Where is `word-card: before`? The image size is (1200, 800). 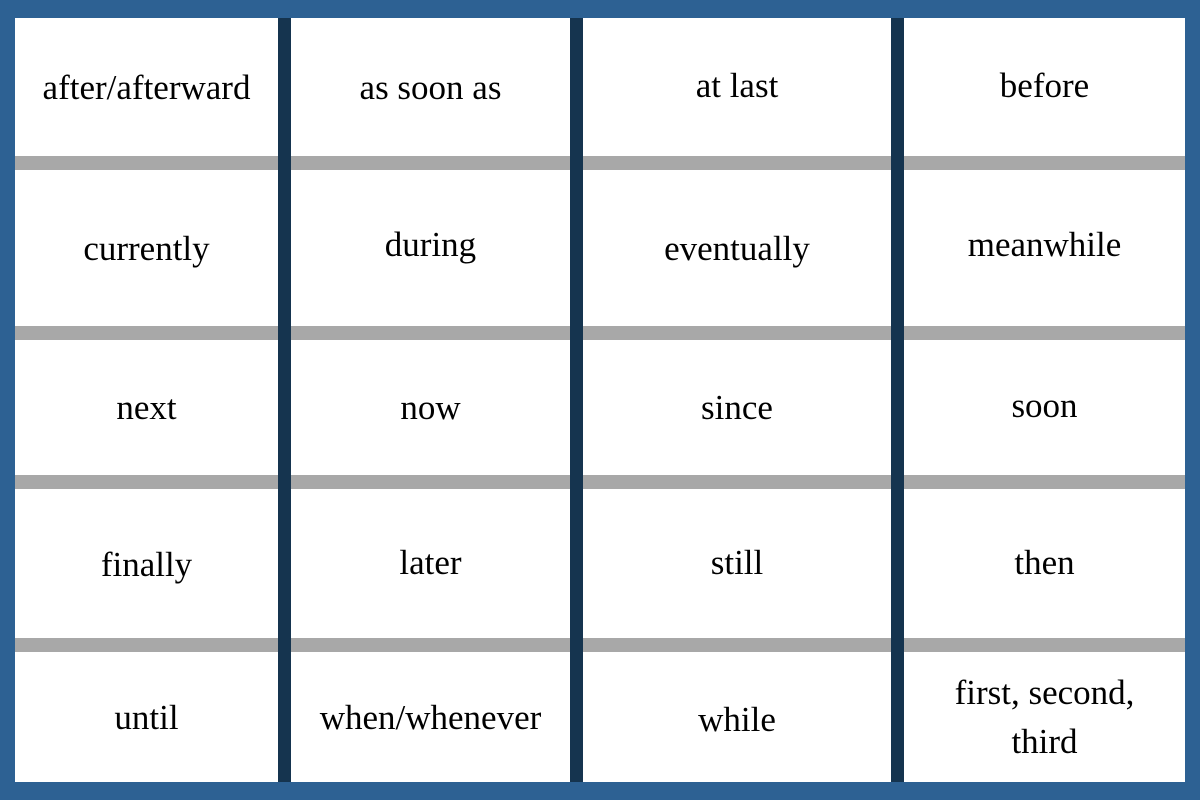 word-card: before is located at coordinates (1044, 85).